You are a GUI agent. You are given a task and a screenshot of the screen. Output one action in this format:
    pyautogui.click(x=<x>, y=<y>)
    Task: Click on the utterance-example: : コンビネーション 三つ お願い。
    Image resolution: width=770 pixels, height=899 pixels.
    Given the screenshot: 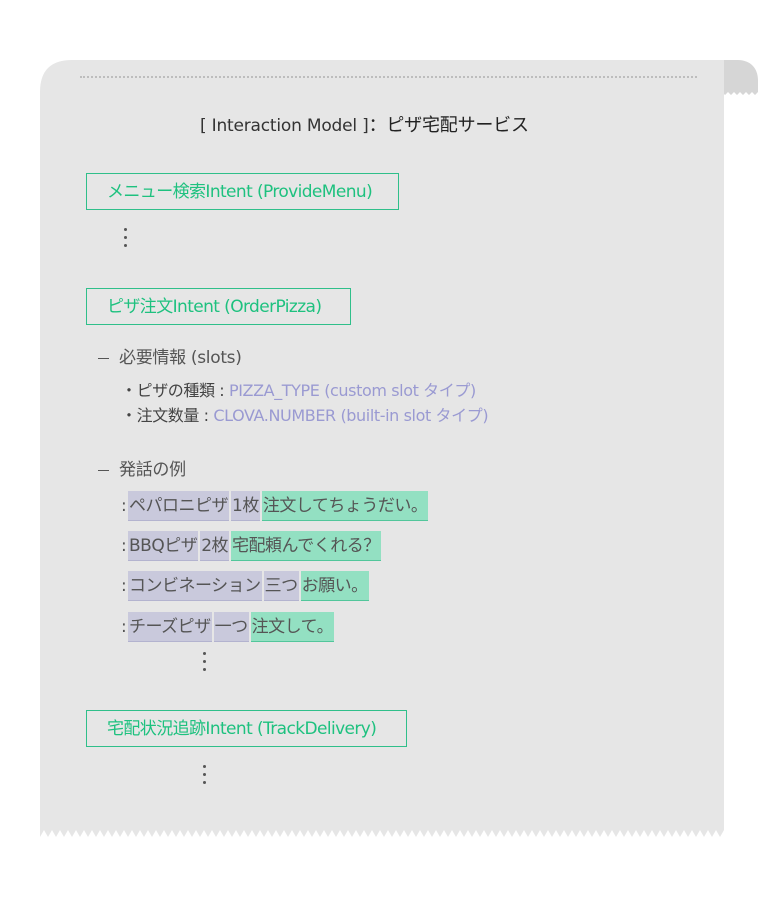 What is the action you would take?
    pyautogui.click(x=245, y=586)
    